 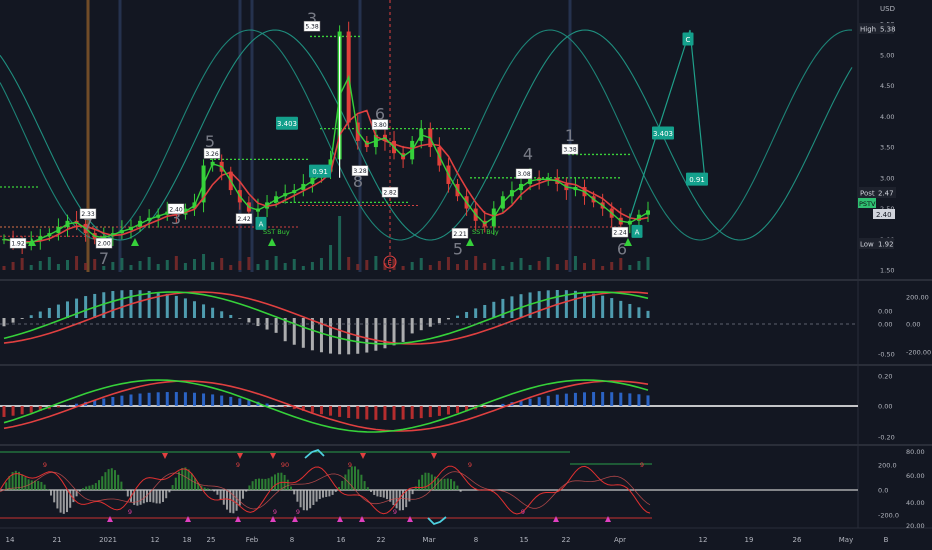 What do you see at coordinates (312, 27) in the screenshot?
I see `price-tag-text: 5.38` at bounding box center [312, 27].